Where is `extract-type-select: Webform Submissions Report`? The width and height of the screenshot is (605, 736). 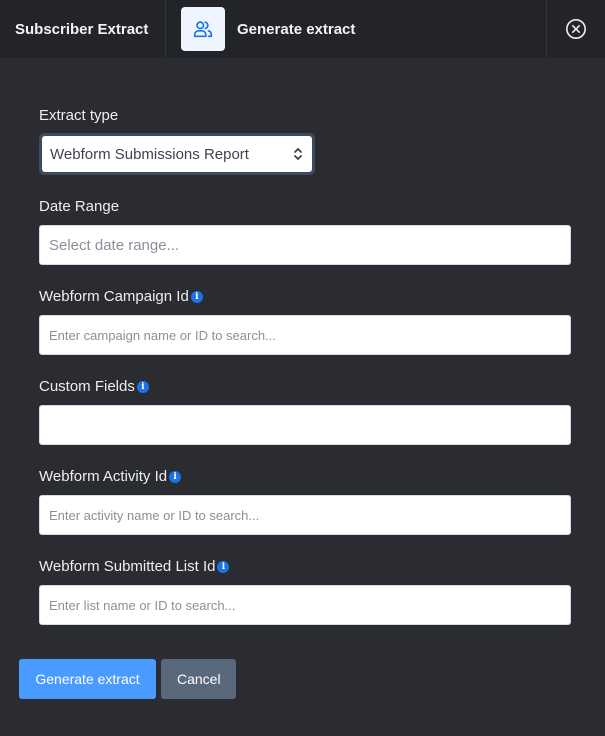 extract-type-select: Webform Submissions Report is located at coordinates (177, 154).